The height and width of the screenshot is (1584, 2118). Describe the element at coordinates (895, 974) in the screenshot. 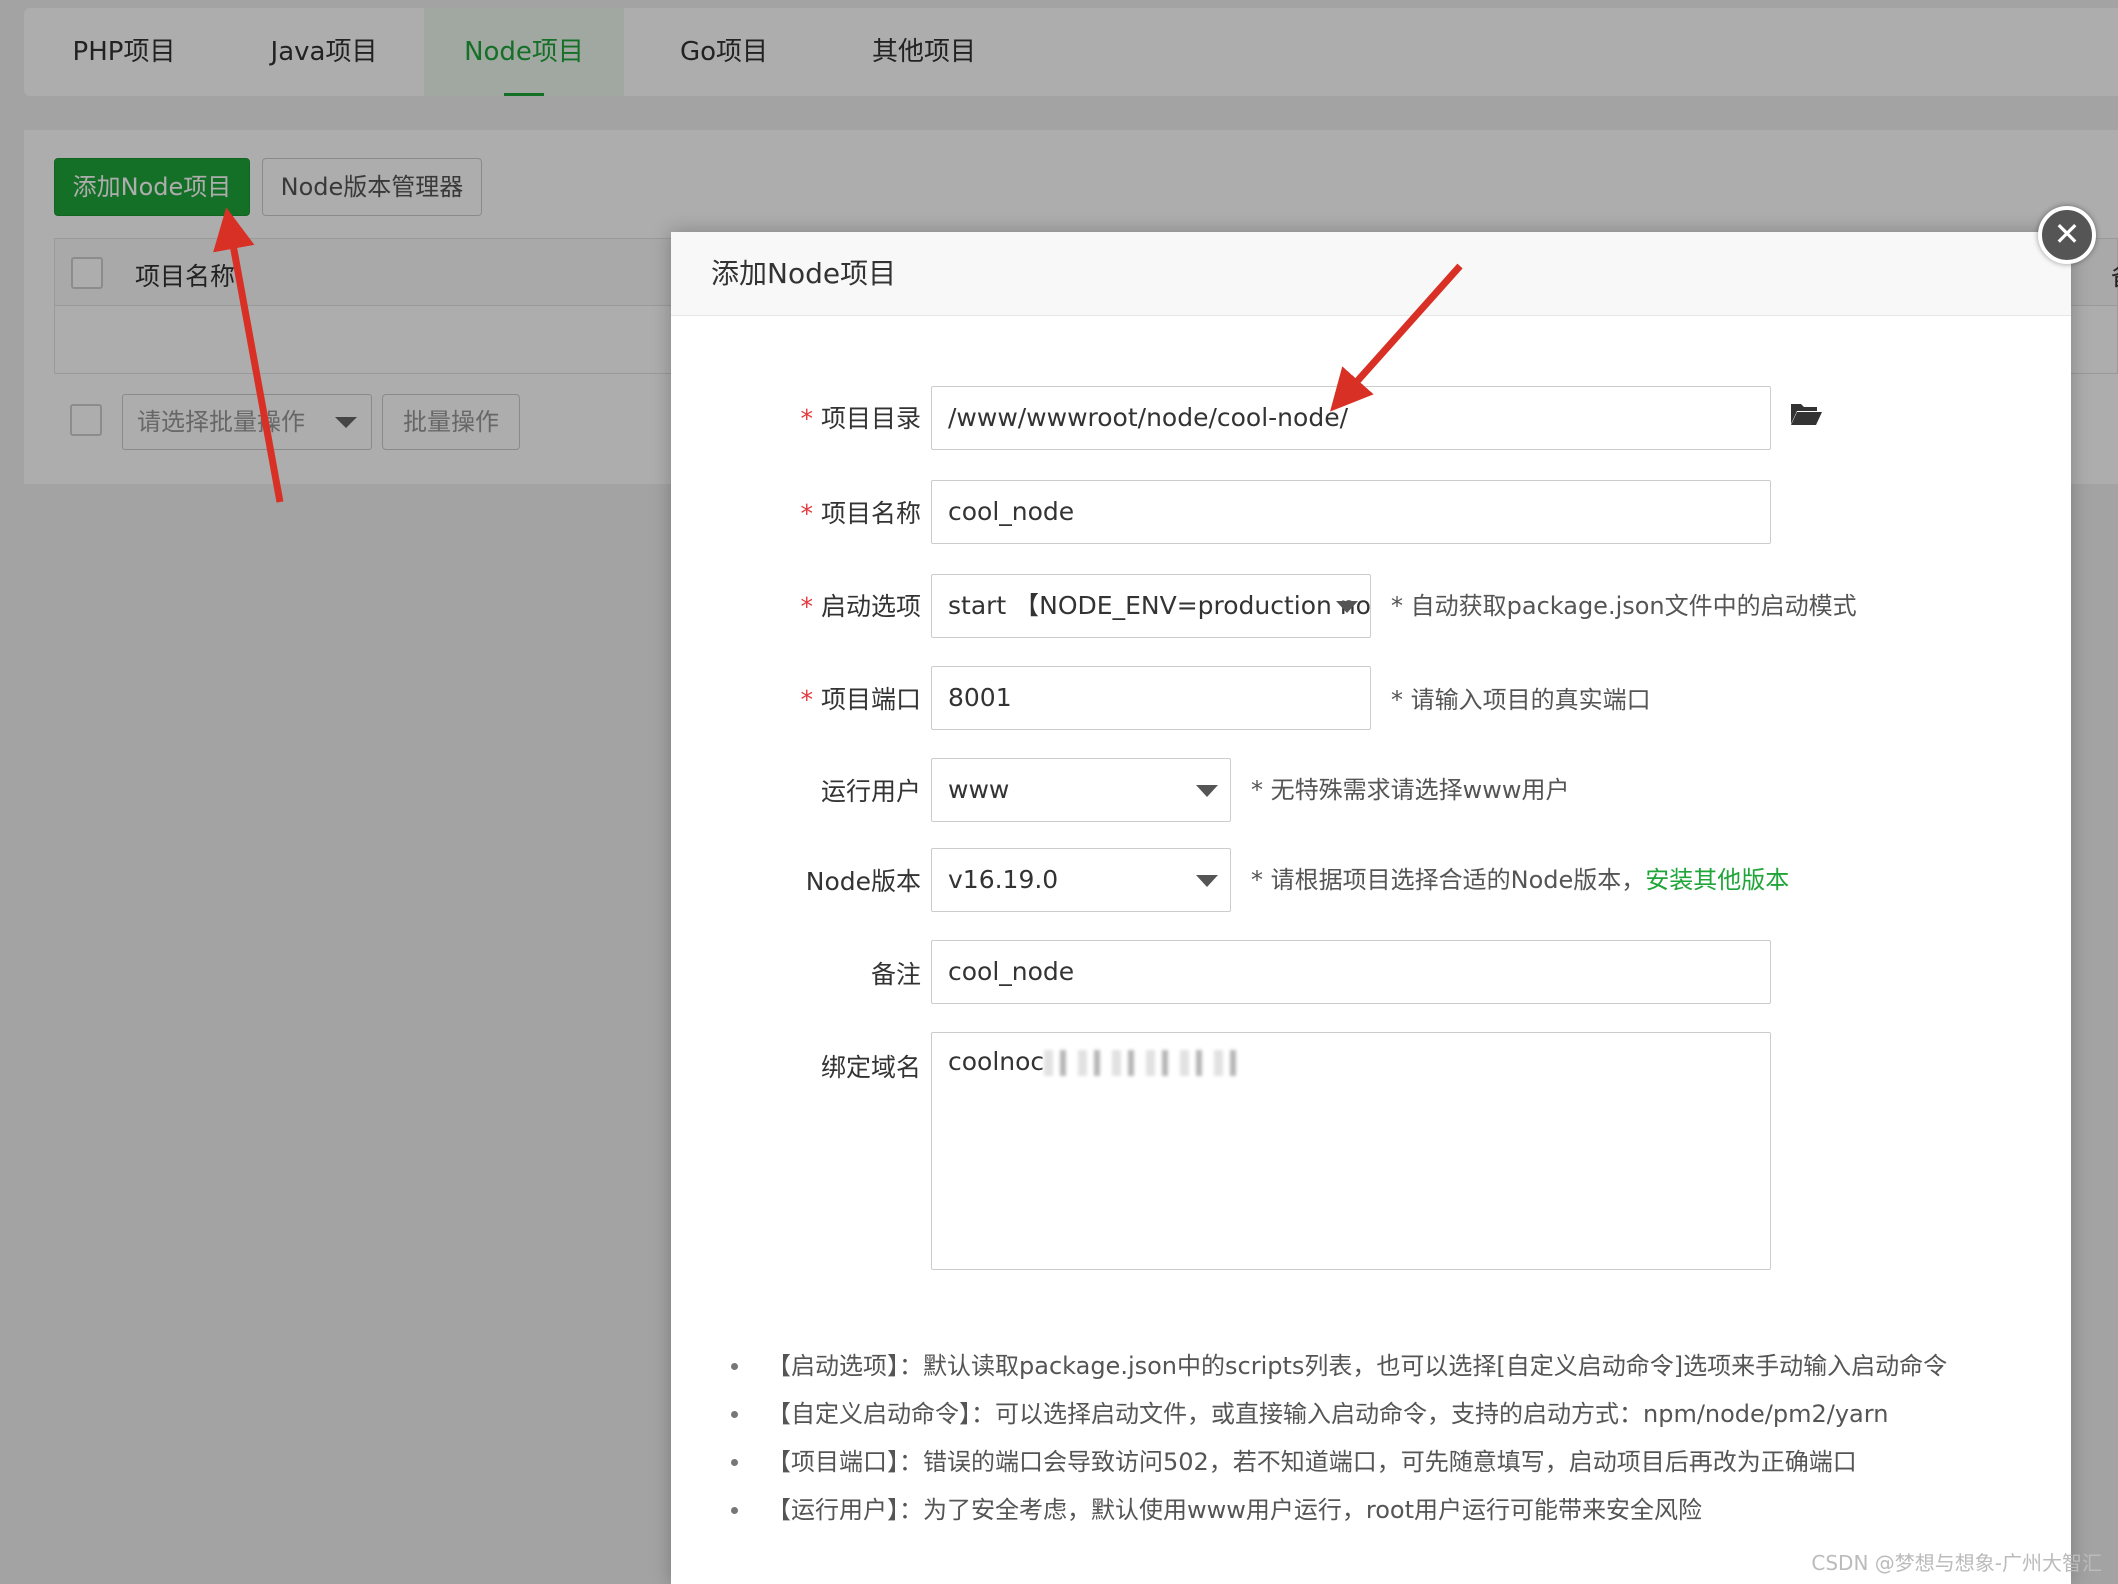

I see `label-remark: 备注` at that location.